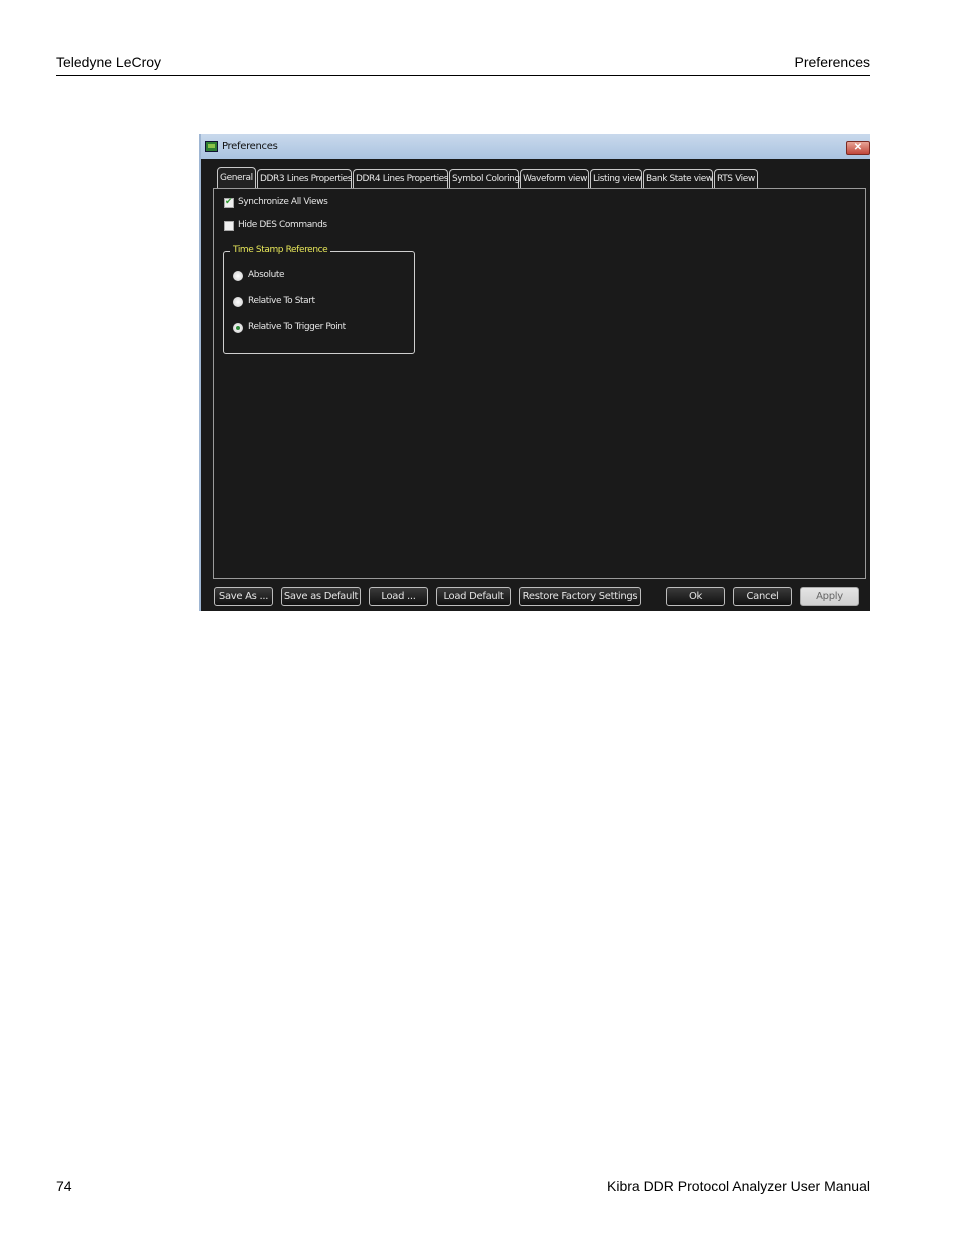 This screenshot has height=1235, width=954. What do you see at coordinates (535, 146) in the screenshot?
I see `dialog-titlebar: Preferences ✕` at bounding box center [535, 146].